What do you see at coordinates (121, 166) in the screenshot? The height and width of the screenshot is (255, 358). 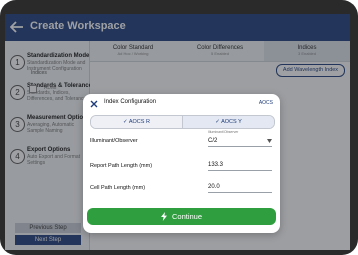 I see `report-path-label: Report Path Length (mm)` at bounding box center [121, 166].